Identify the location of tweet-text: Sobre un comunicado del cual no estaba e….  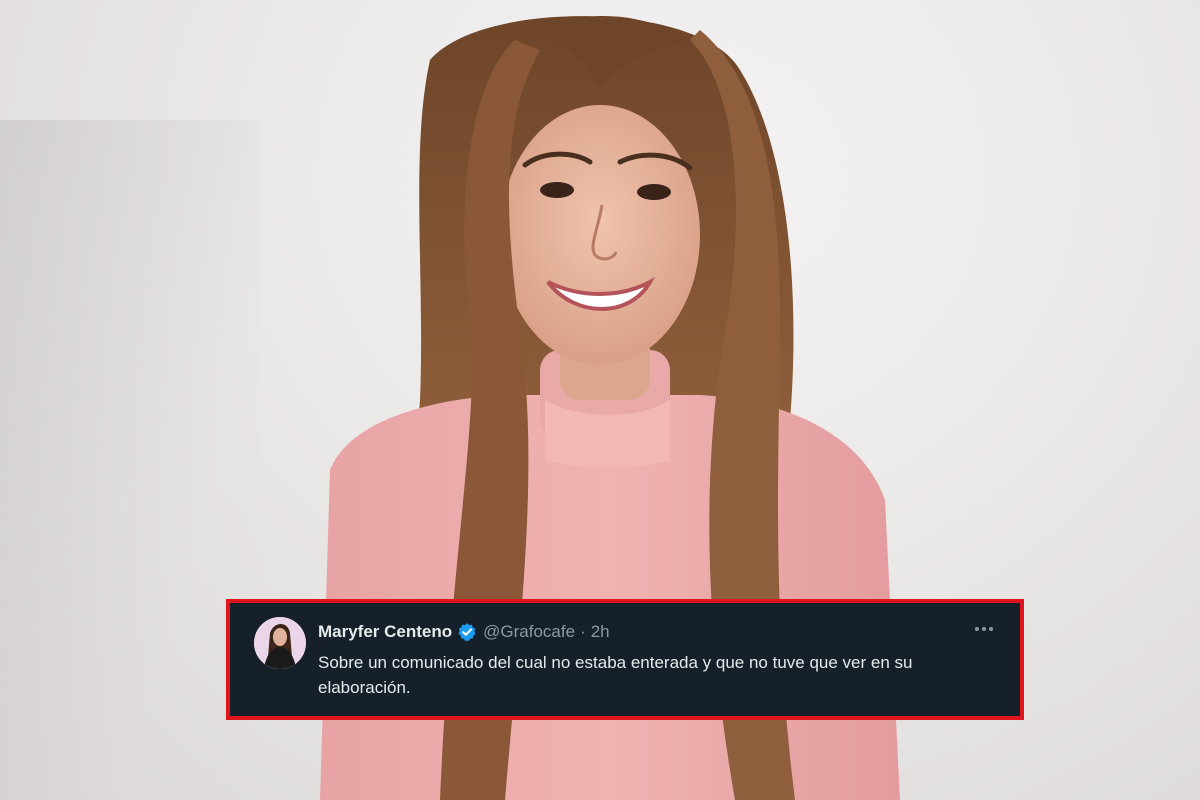
(615, 675).